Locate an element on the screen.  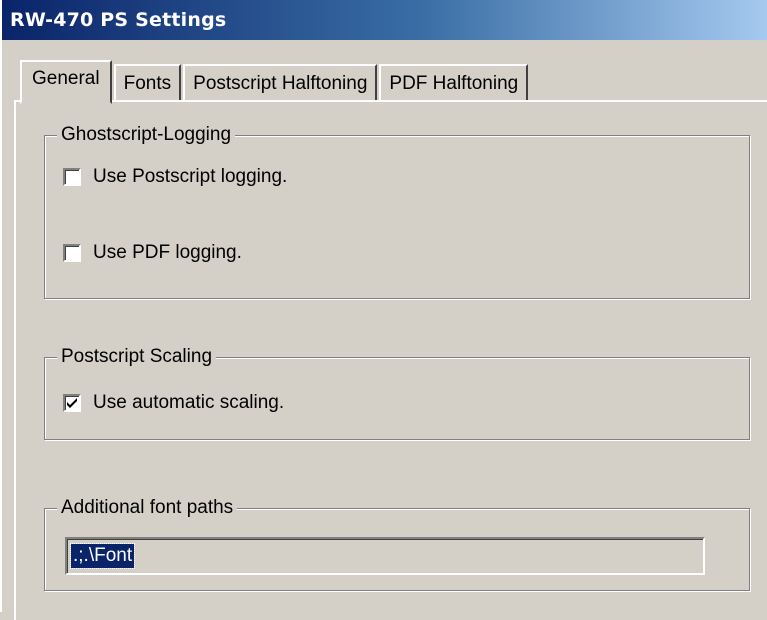
tab-postscript-halftoning-label: Postscript Halftoning is located at coordinates (280, 83).